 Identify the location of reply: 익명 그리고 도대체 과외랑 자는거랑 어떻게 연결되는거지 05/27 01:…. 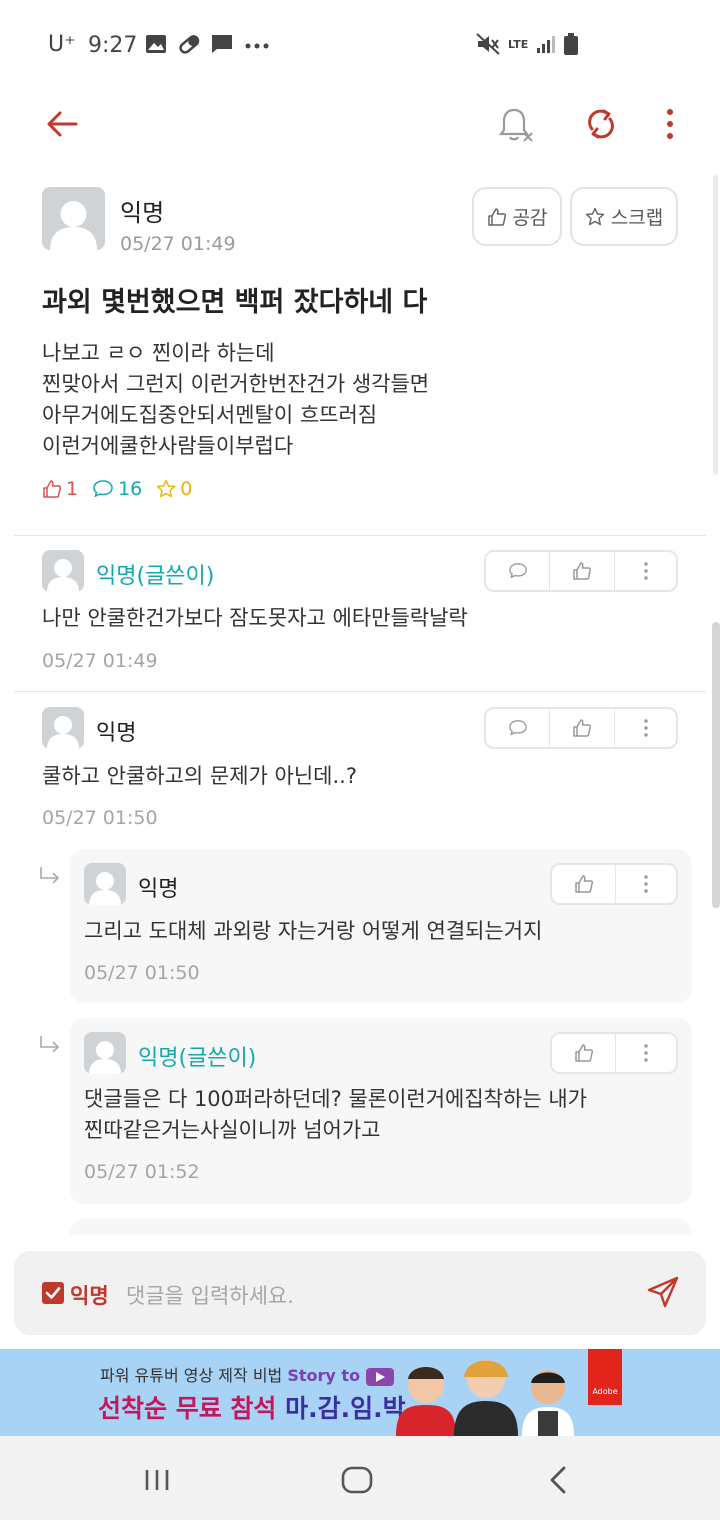
(381, 926).